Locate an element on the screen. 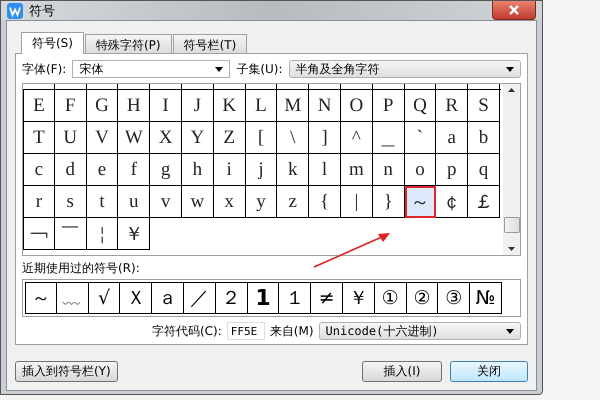 Image resolution: width=600 pixels, height=400 pixels. symbol-cell: q is located at coordinates (484, 170).